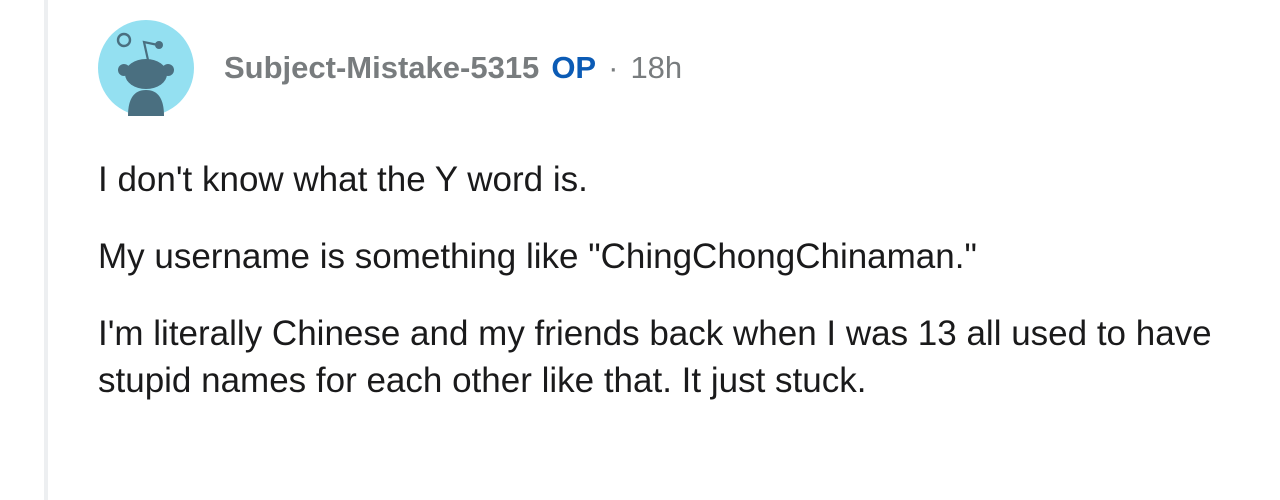 This screenshot has width=1280, height=500. What do you see at coordinates (146, 68) in the screenshot?
I see `snoo-avatar-icon` at bounding box center [146, 68].